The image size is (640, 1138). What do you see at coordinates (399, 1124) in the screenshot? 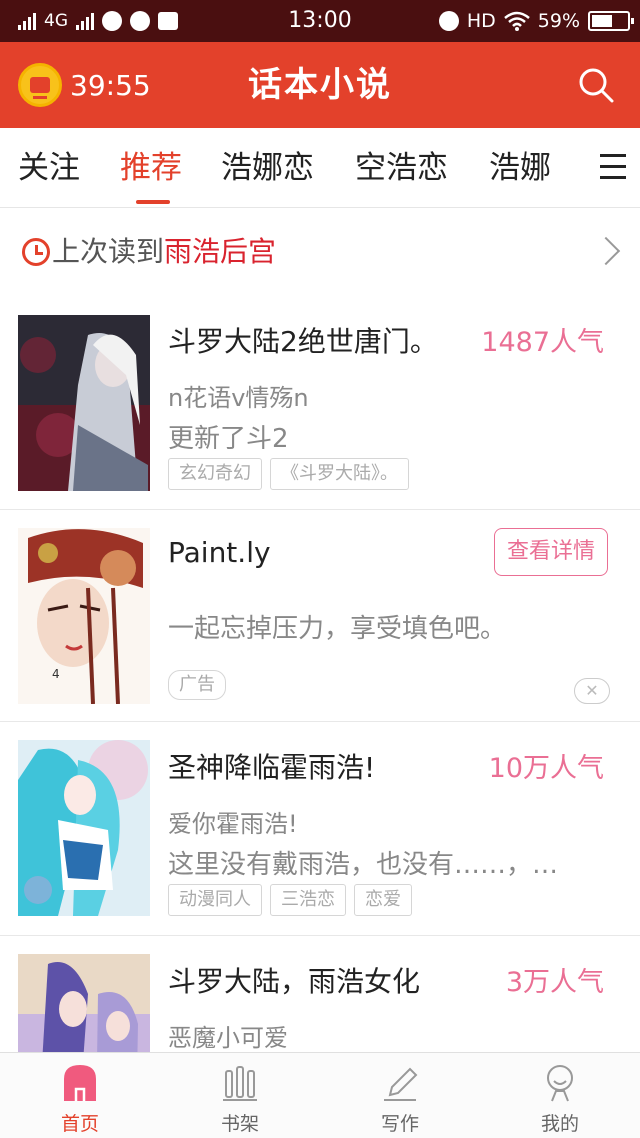
I see `nav-label: 写作` at bounding box center [399, 1124].